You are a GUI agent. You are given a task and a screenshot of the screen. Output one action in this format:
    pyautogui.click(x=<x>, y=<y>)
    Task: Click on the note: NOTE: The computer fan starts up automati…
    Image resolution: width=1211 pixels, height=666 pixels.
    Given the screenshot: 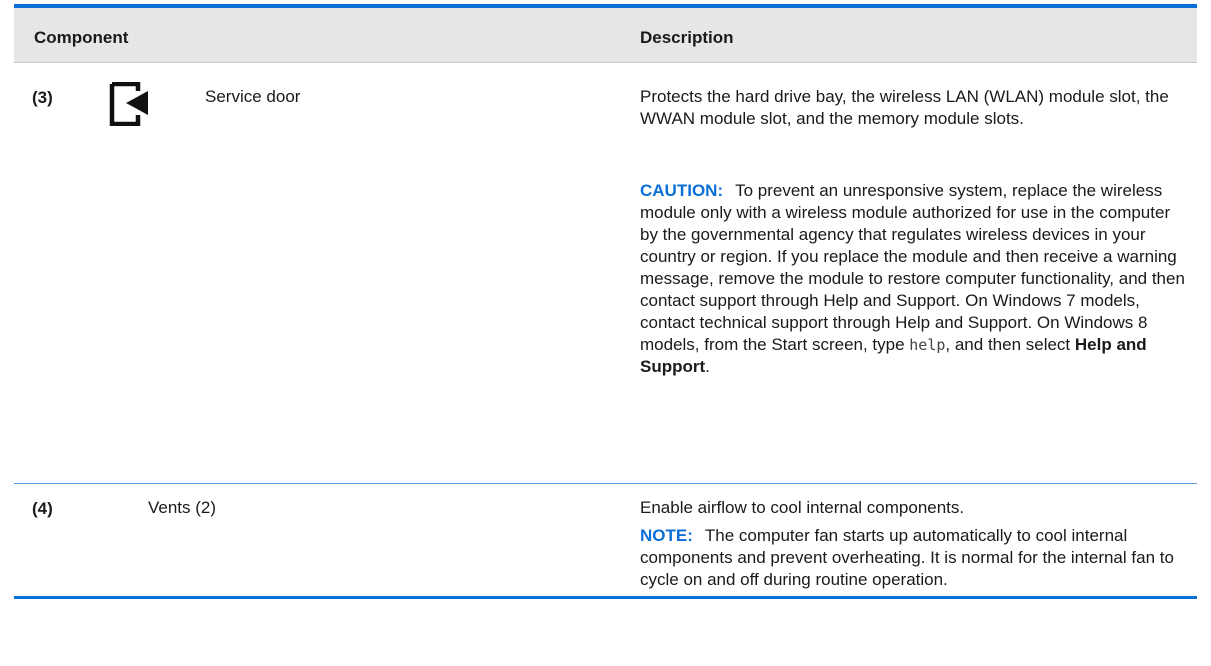 What is the action you would take?
    pyautogui.click(x=916, y=558)
    